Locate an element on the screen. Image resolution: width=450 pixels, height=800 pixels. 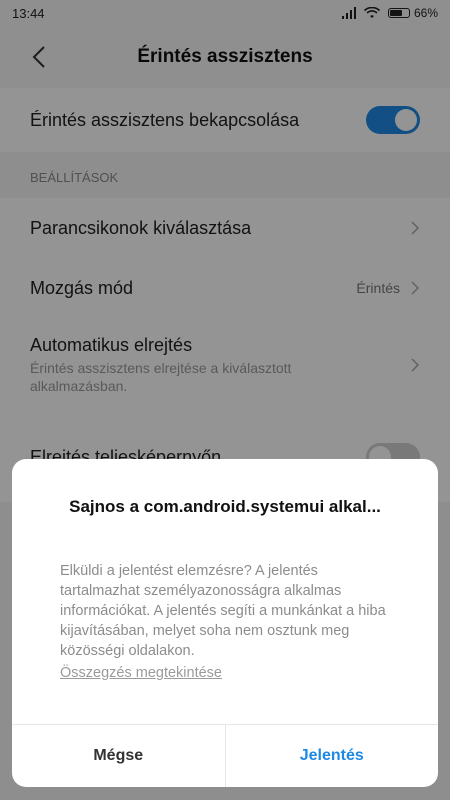
view-summary-link: Összegzés megtekintése is located at coordinates (141, 673).